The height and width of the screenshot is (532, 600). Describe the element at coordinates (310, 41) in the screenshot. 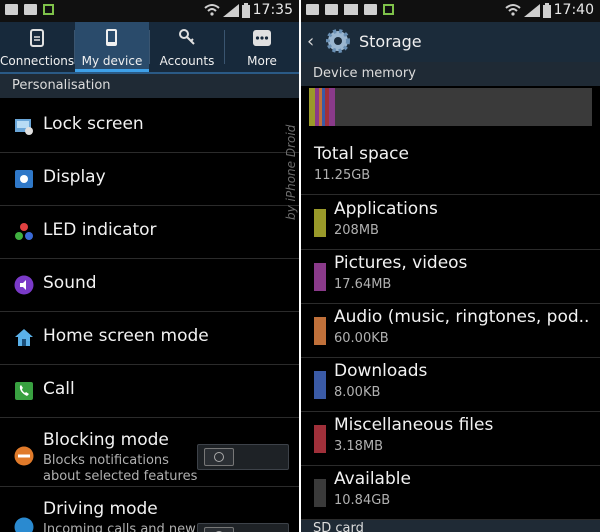

I see `back-chevron-icon: ‹` at that location.